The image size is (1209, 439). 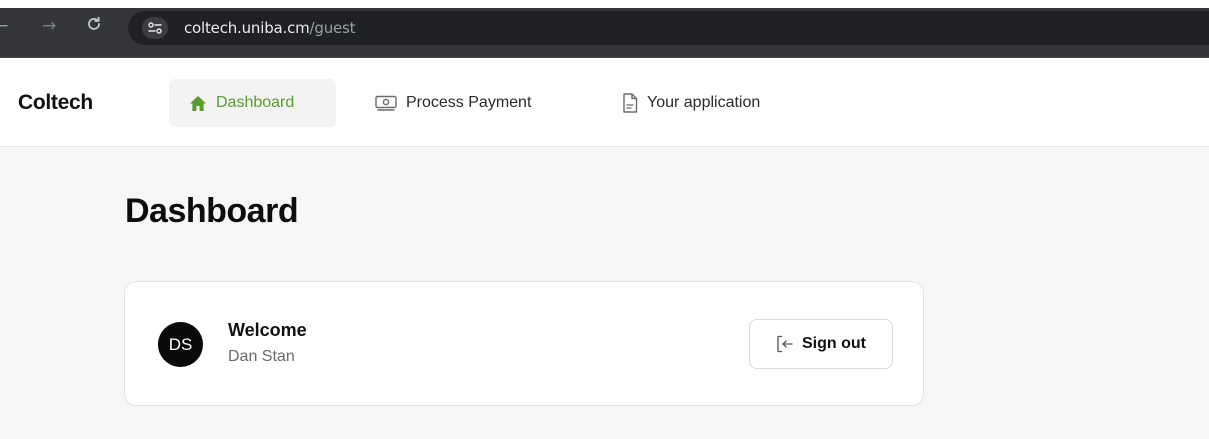 I want to click on nav-item-process-payment: Process Payment, so click(x=453, y=103).